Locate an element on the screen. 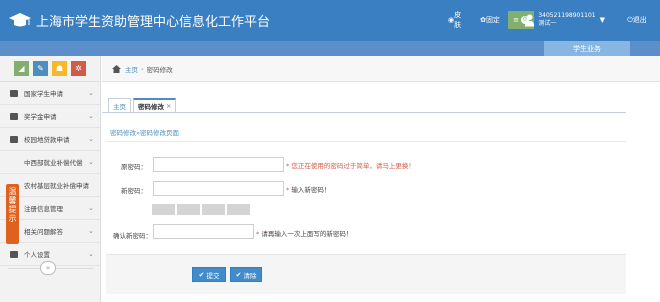 The height and width of the screenshot is (302, 660). double-left-icon: « is located at coordinates (48, 268).